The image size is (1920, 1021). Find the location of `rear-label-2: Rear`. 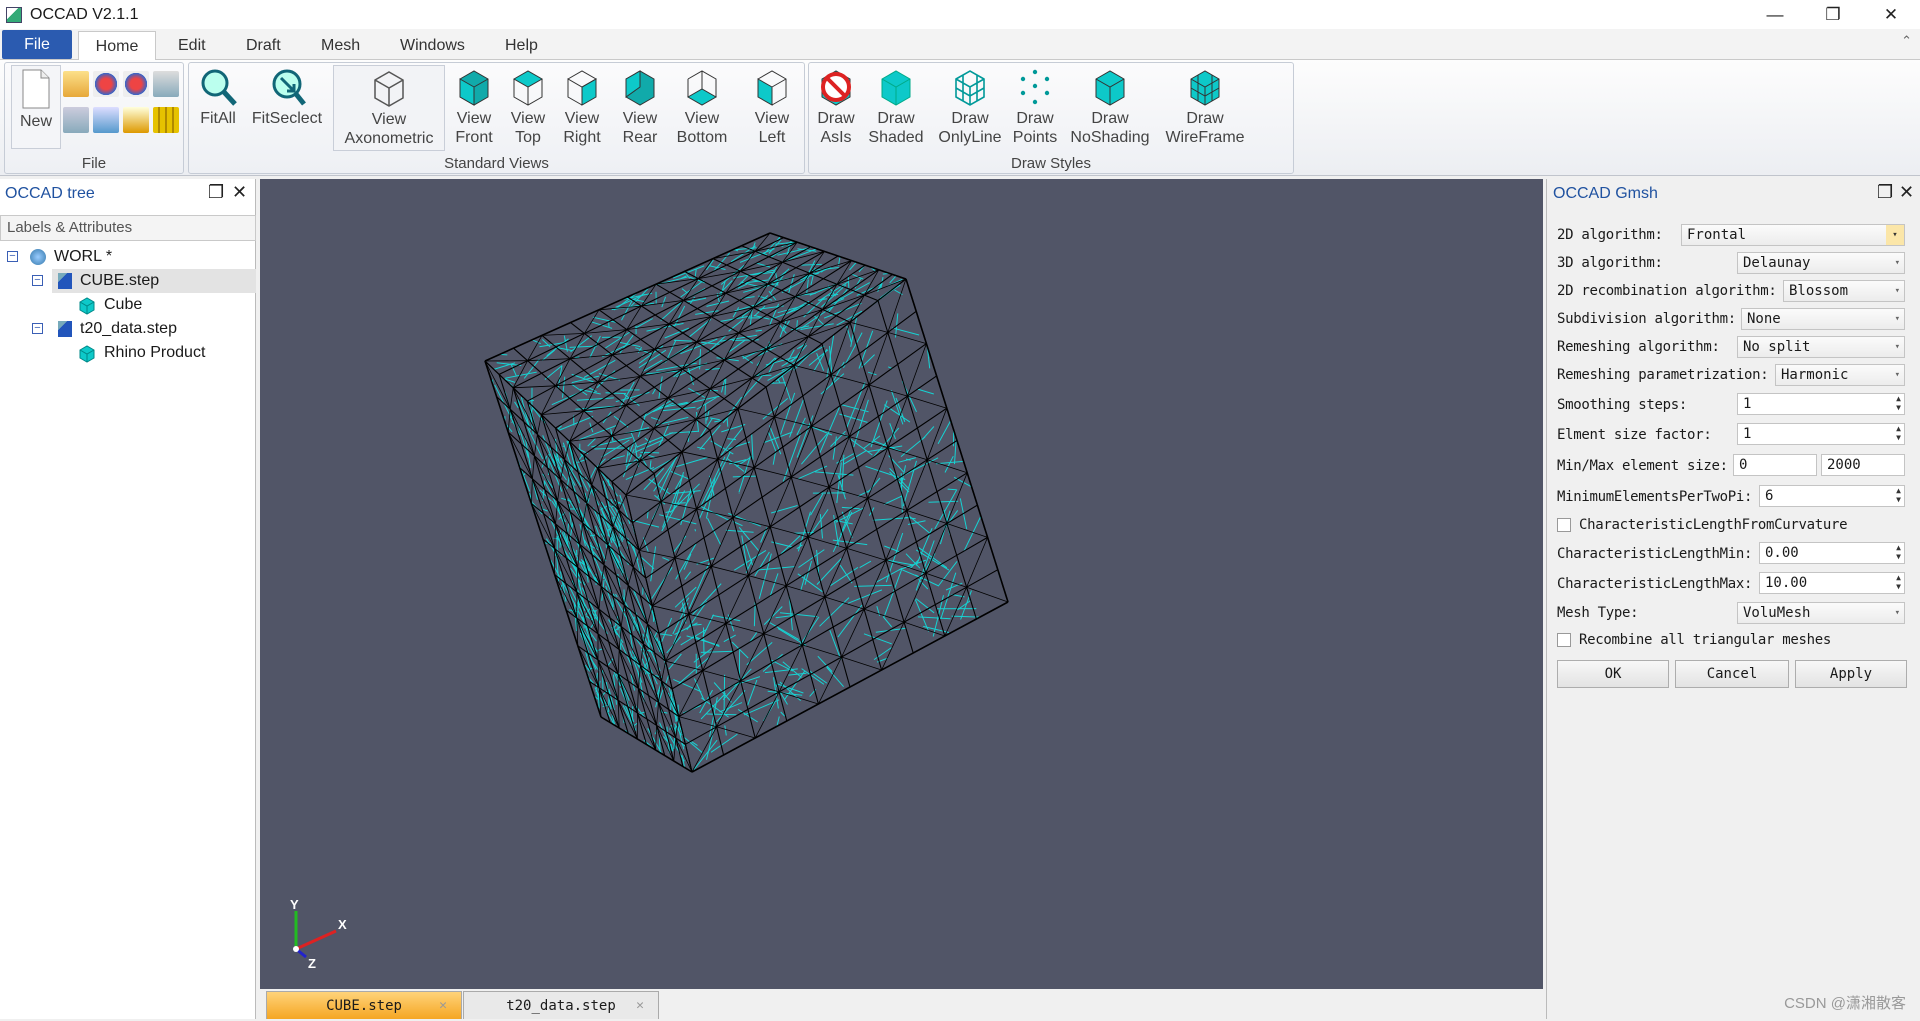

rear-label-2: Rear is located at coordinates (640, 137).